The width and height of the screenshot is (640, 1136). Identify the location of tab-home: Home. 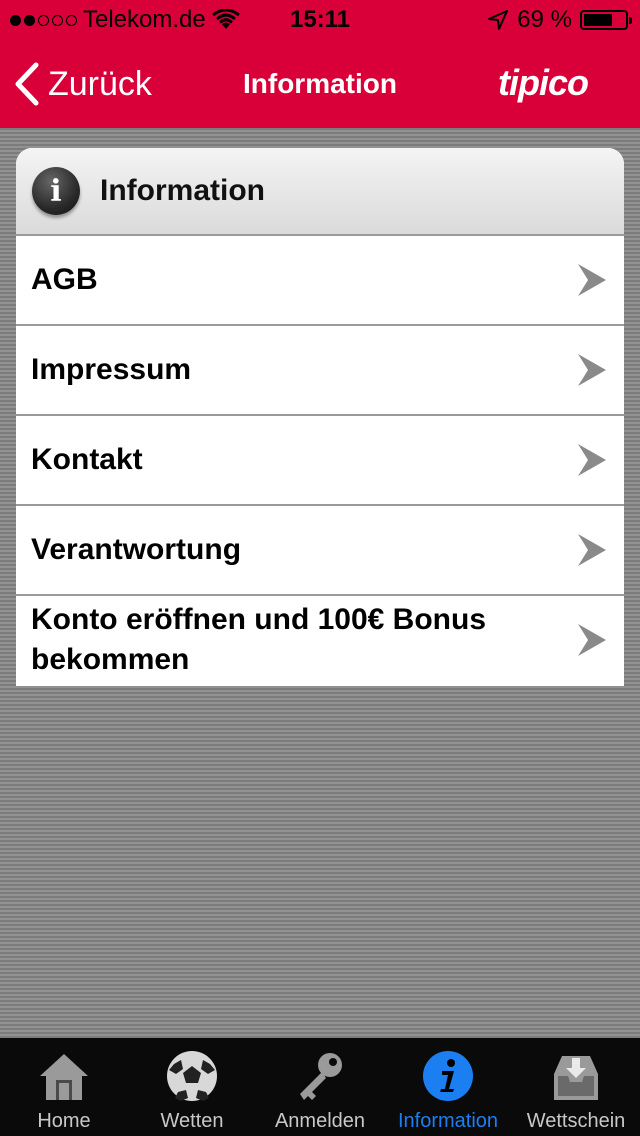
(64, 1087).